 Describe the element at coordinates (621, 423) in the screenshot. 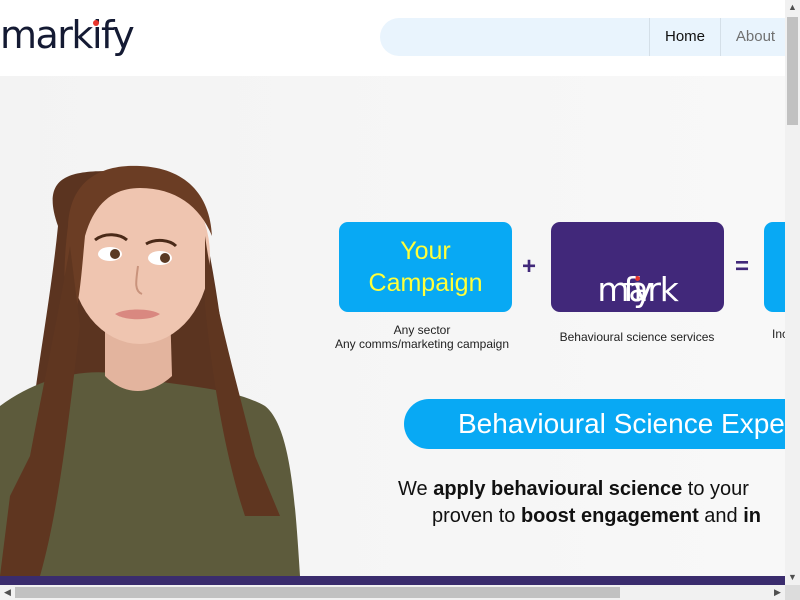

I see `pill-text: Behavioural Science Expe` at that location.